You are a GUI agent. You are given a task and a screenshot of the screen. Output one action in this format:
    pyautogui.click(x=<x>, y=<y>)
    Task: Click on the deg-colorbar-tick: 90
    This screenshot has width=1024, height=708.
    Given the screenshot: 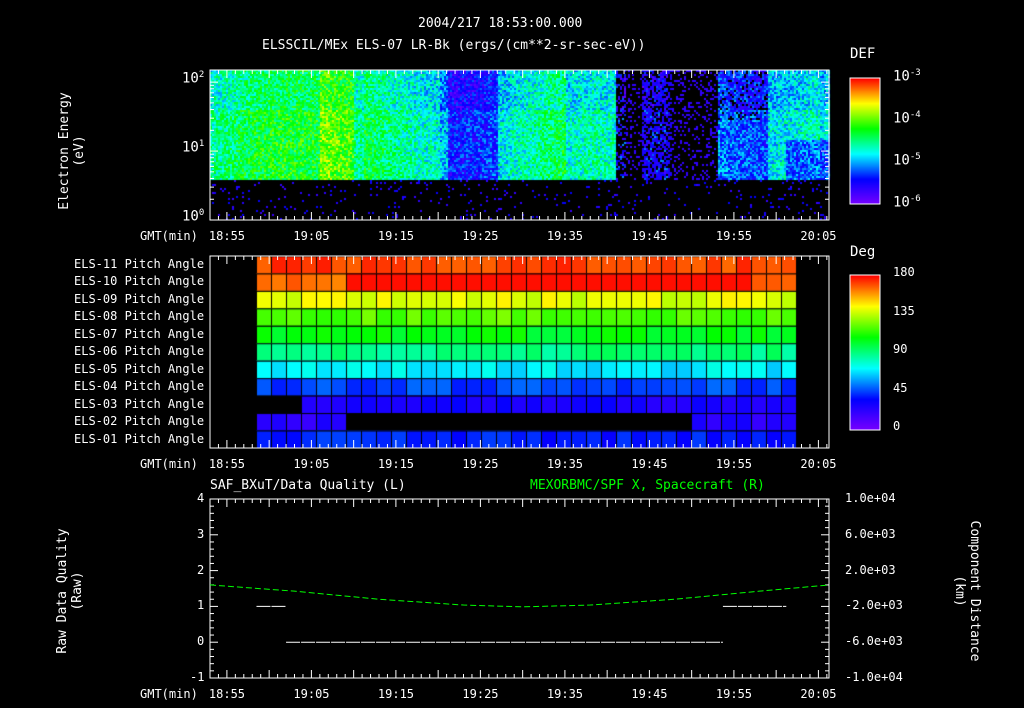 What is the action you would take?
    pyautogui.click(x=900, y=349)
    